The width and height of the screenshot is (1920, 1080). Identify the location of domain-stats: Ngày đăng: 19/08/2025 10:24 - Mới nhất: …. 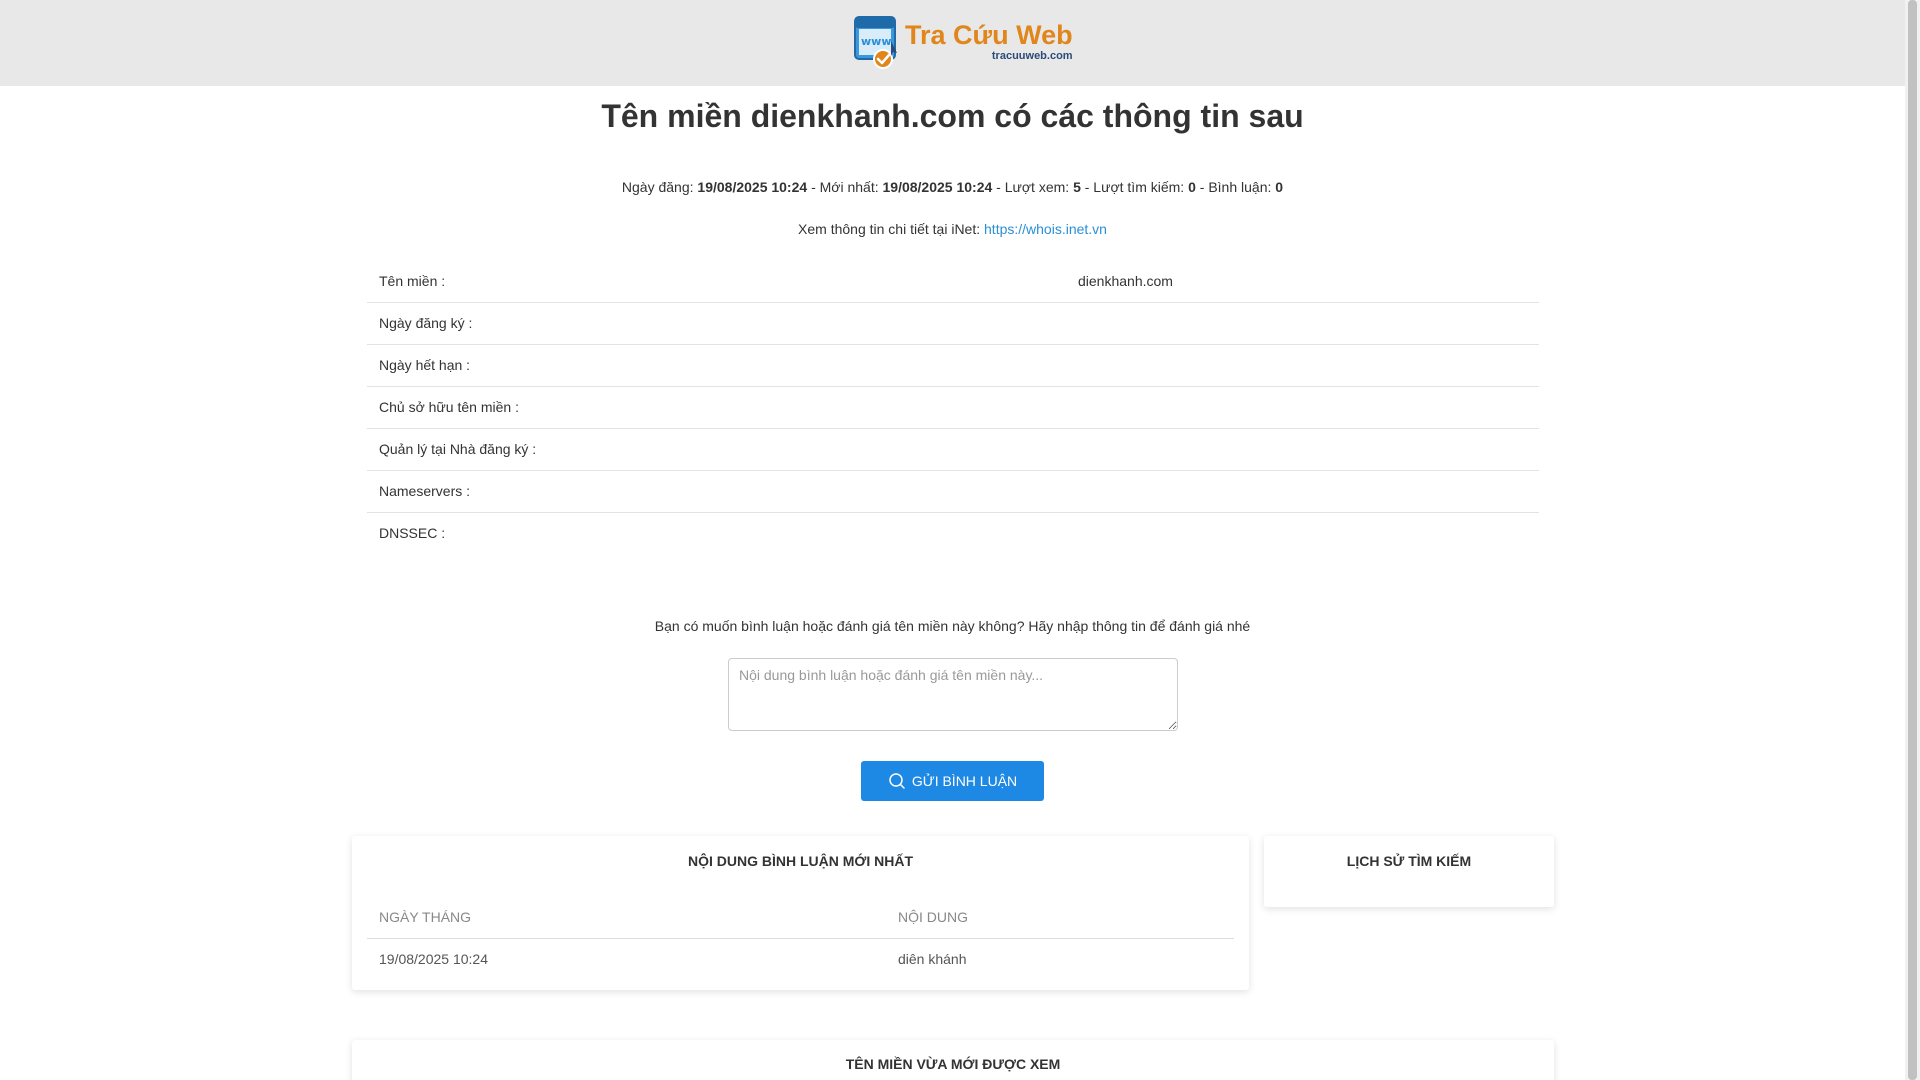
(952, 187).